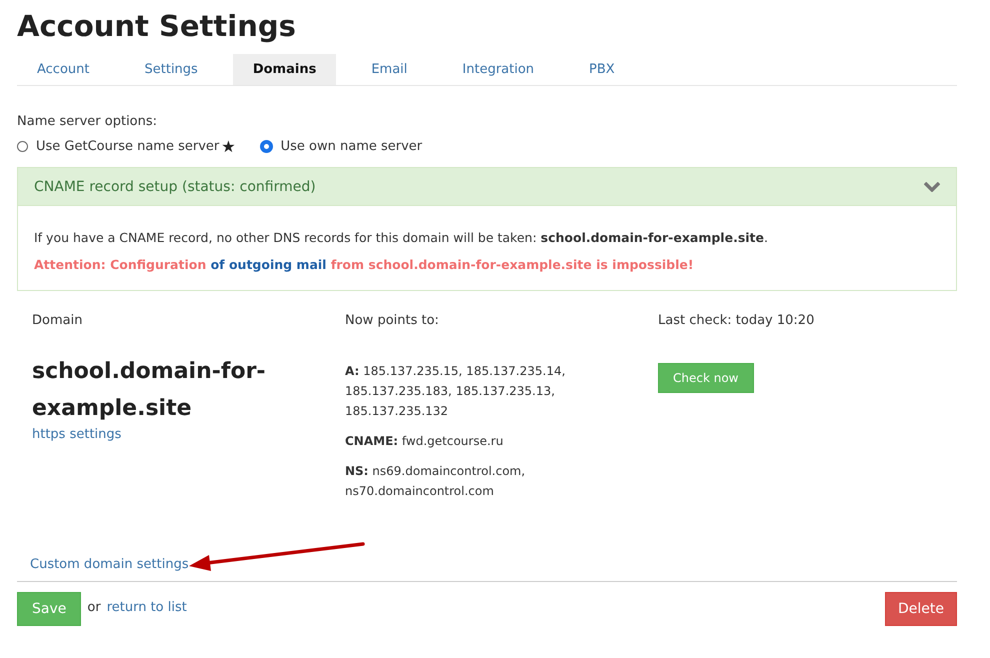 This screenshot has width=990, height=658. What do you see at coordinates (389, 69) in the screenshot?
I see `tab: Email` at bounding box center [389, 69].